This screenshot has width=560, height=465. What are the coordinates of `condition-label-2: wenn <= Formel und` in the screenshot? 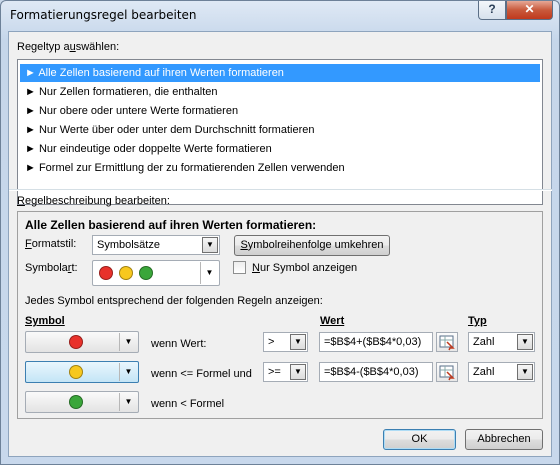 It's located at (201, 374).